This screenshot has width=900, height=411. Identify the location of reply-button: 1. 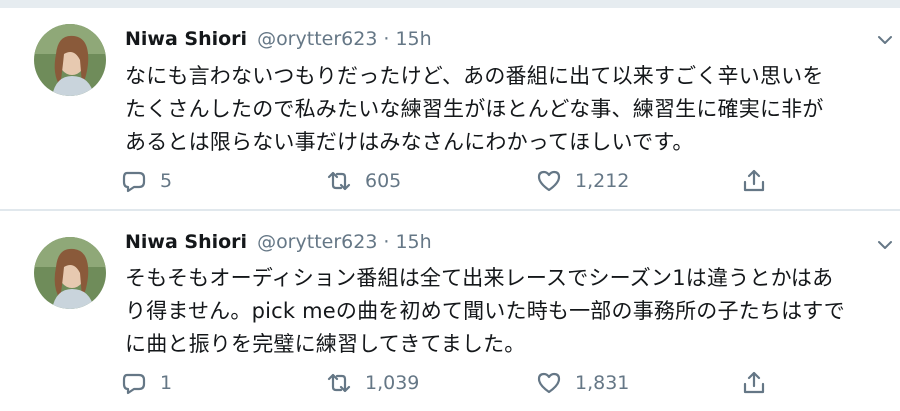
(146, 383).